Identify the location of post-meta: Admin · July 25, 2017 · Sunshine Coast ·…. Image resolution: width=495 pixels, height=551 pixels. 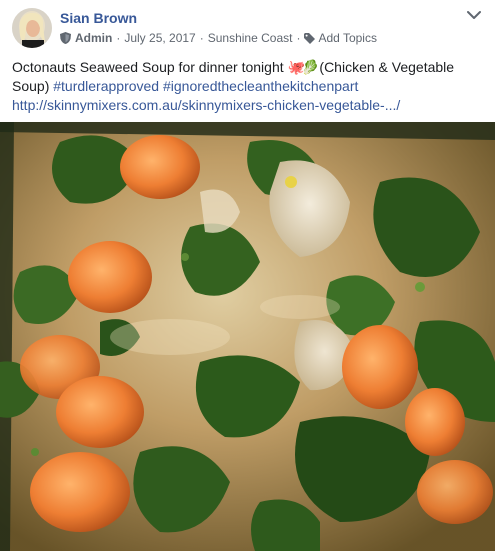
(218, 38).